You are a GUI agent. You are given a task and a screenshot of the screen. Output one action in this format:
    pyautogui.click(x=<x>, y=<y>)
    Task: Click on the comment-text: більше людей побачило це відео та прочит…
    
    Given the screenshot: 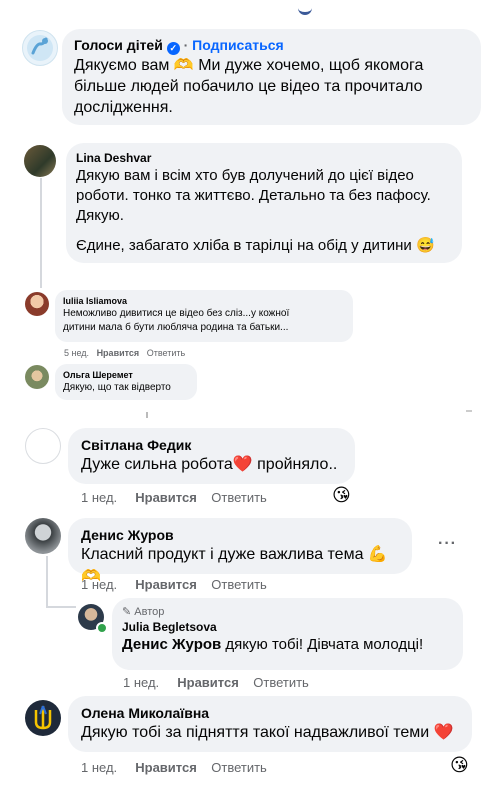 What is the action you would take?
    pyautogui.click(x=248, y=86)
    